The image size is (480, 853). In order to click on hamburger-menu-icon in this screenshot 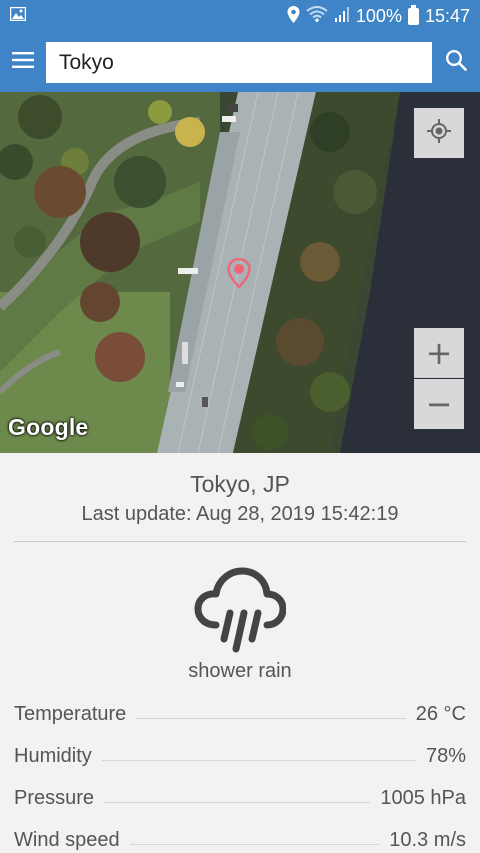, I will do `click(23, 62)`.